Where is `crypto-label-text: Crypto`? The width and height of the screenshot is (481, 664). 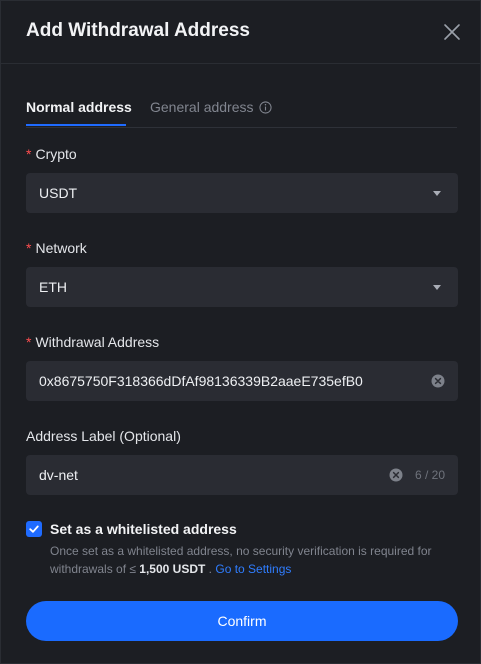
crypto-label-text: Crypto is located at coordinates (56, 154).